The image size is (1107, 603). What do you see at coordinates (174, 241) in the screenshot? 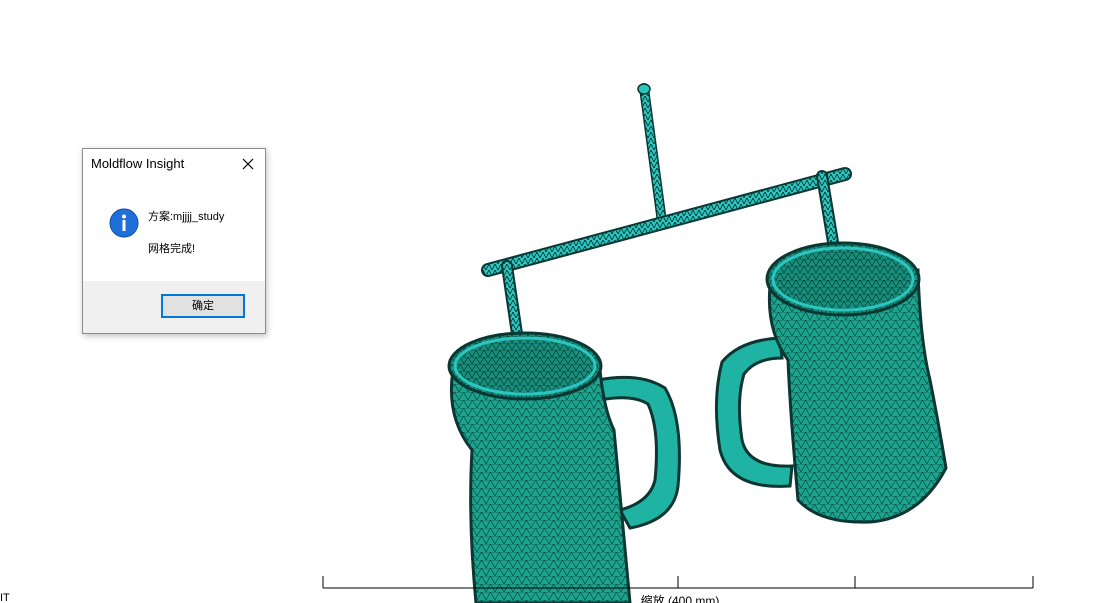
I see `message-dialog: Moldflow Insight 方案:mjjjj_study 网格完成! 确定` at bounding box center [174, 241].